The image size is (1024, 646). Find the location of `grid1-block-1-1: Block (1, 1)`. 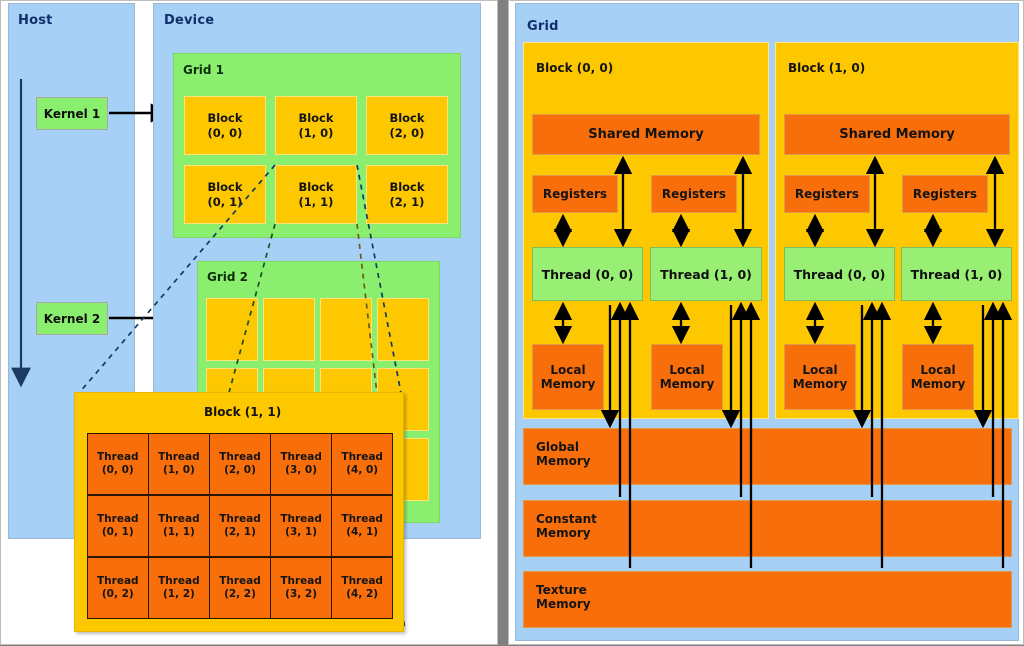

grid1-block-1-1: Block (1, 1) is located at coordinates (316, 194).